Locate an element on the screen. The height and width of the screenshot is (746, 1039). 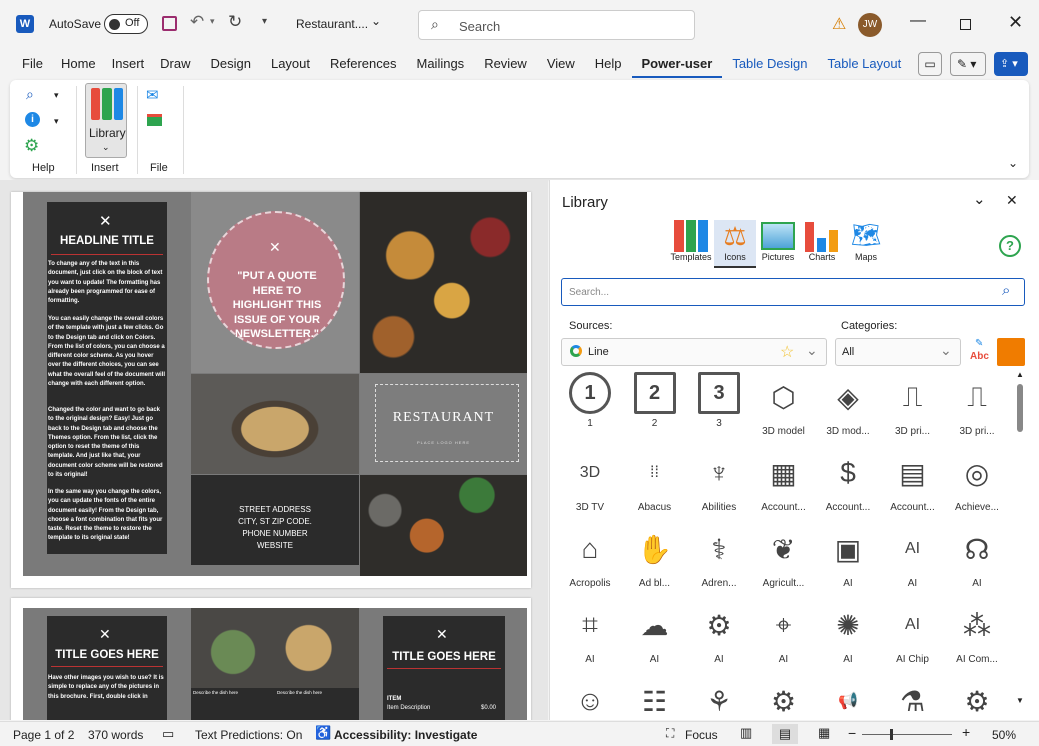
text-color-button: ✎ Abc is located at coordinates (981, 352).